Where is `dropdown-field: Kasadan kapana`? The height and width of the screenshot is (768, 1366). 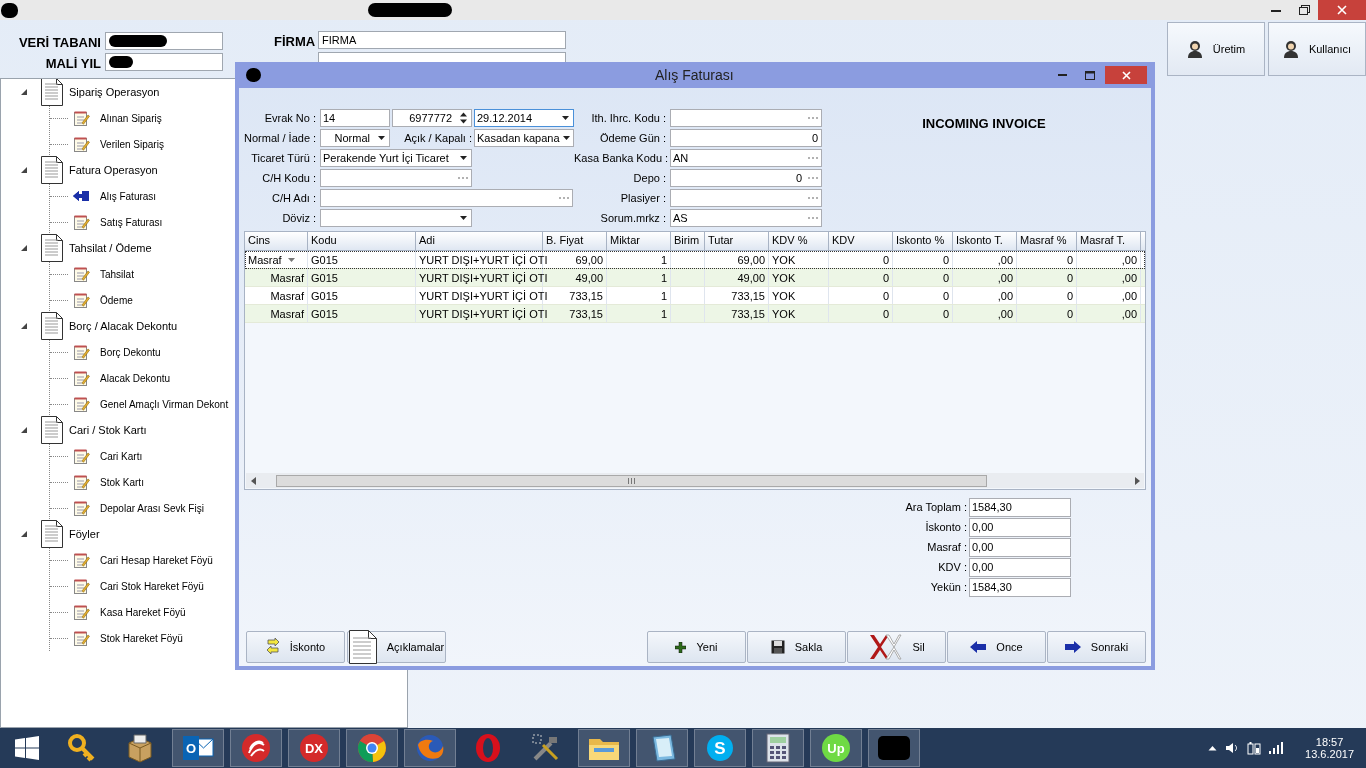 dropdown-field: Kasadan kapana is located at coordinates (524, 138).